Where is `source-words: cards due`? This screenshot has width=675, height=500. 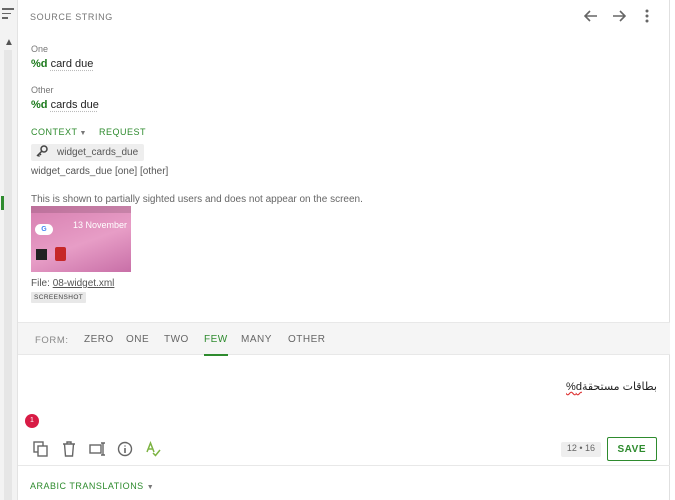 source-words: cards due is located at coordinates (74, 105).